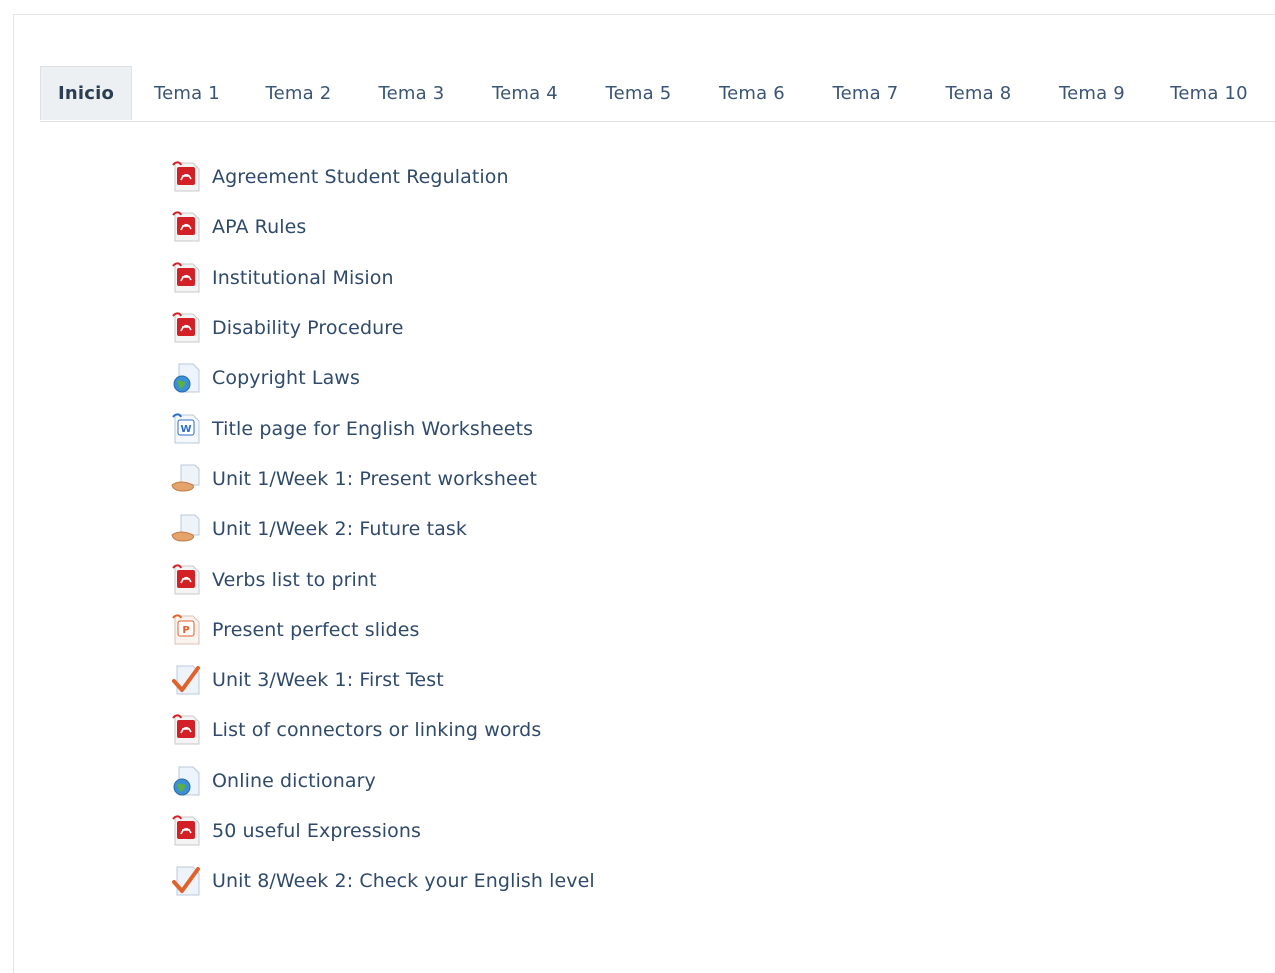  I want to click on activity-item: 50 useful Expressions, so click(382, 831).